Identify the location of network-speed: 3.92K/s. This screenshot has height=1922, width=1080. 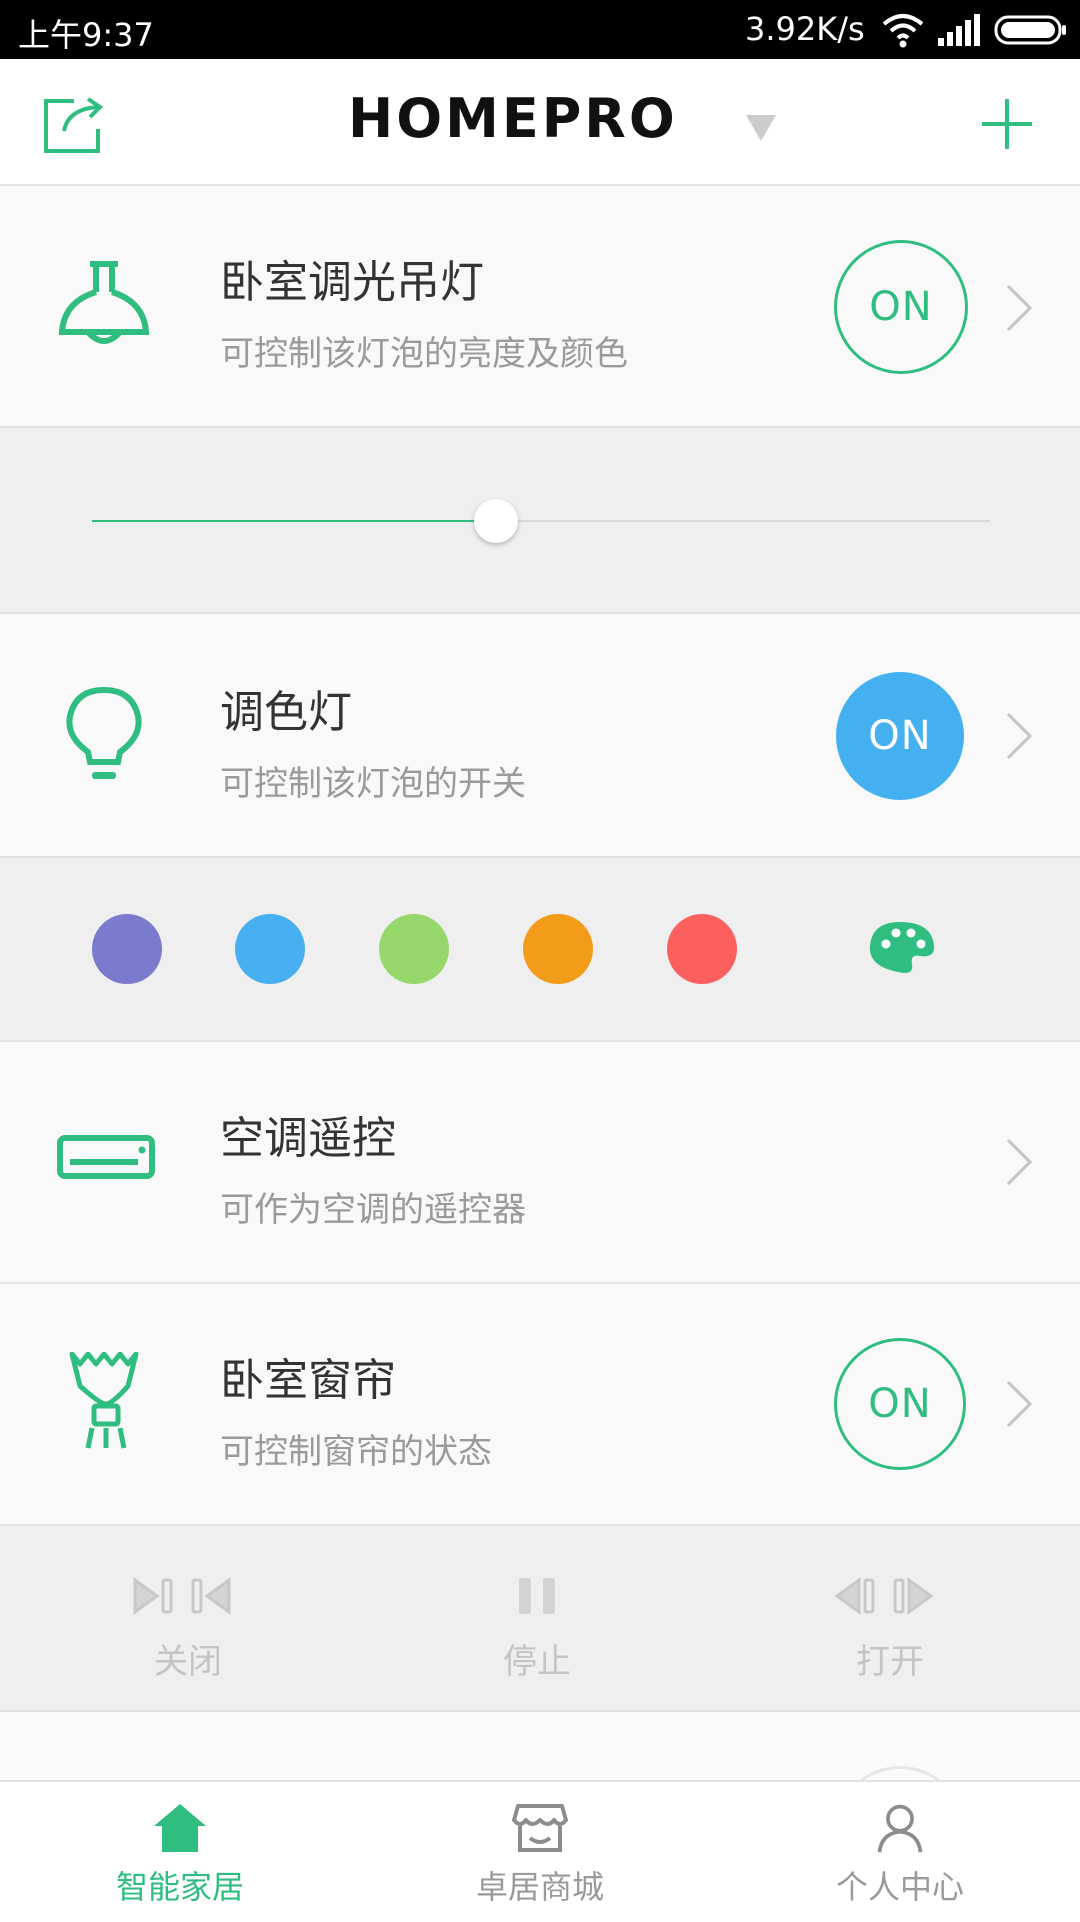
(805, 29).